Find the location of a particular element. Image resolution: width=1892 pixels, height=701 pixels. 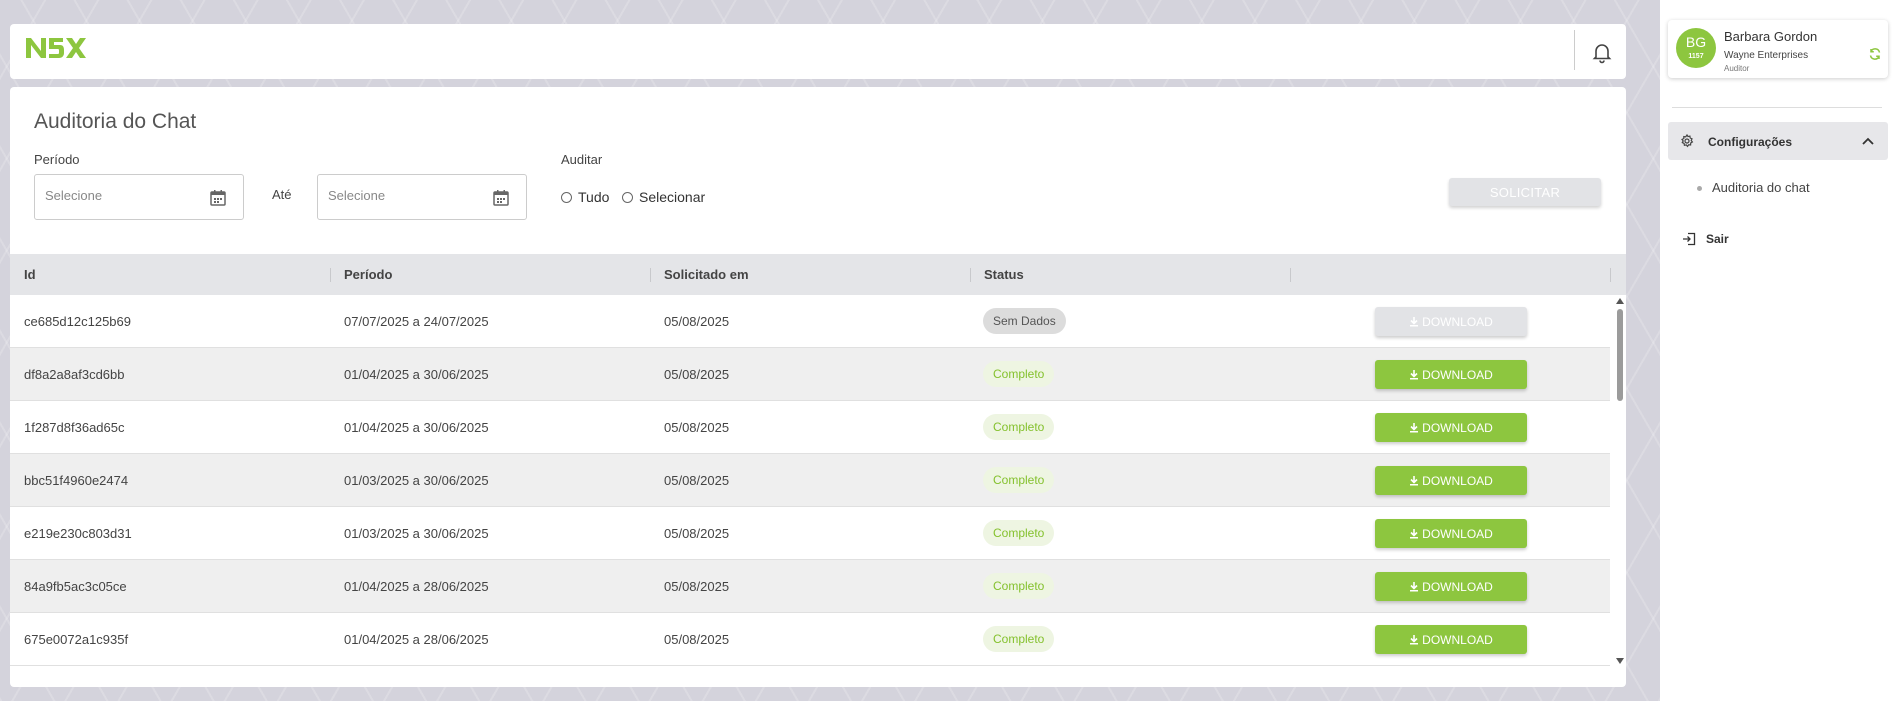

start-date-field is located at coordinates (139, 197).